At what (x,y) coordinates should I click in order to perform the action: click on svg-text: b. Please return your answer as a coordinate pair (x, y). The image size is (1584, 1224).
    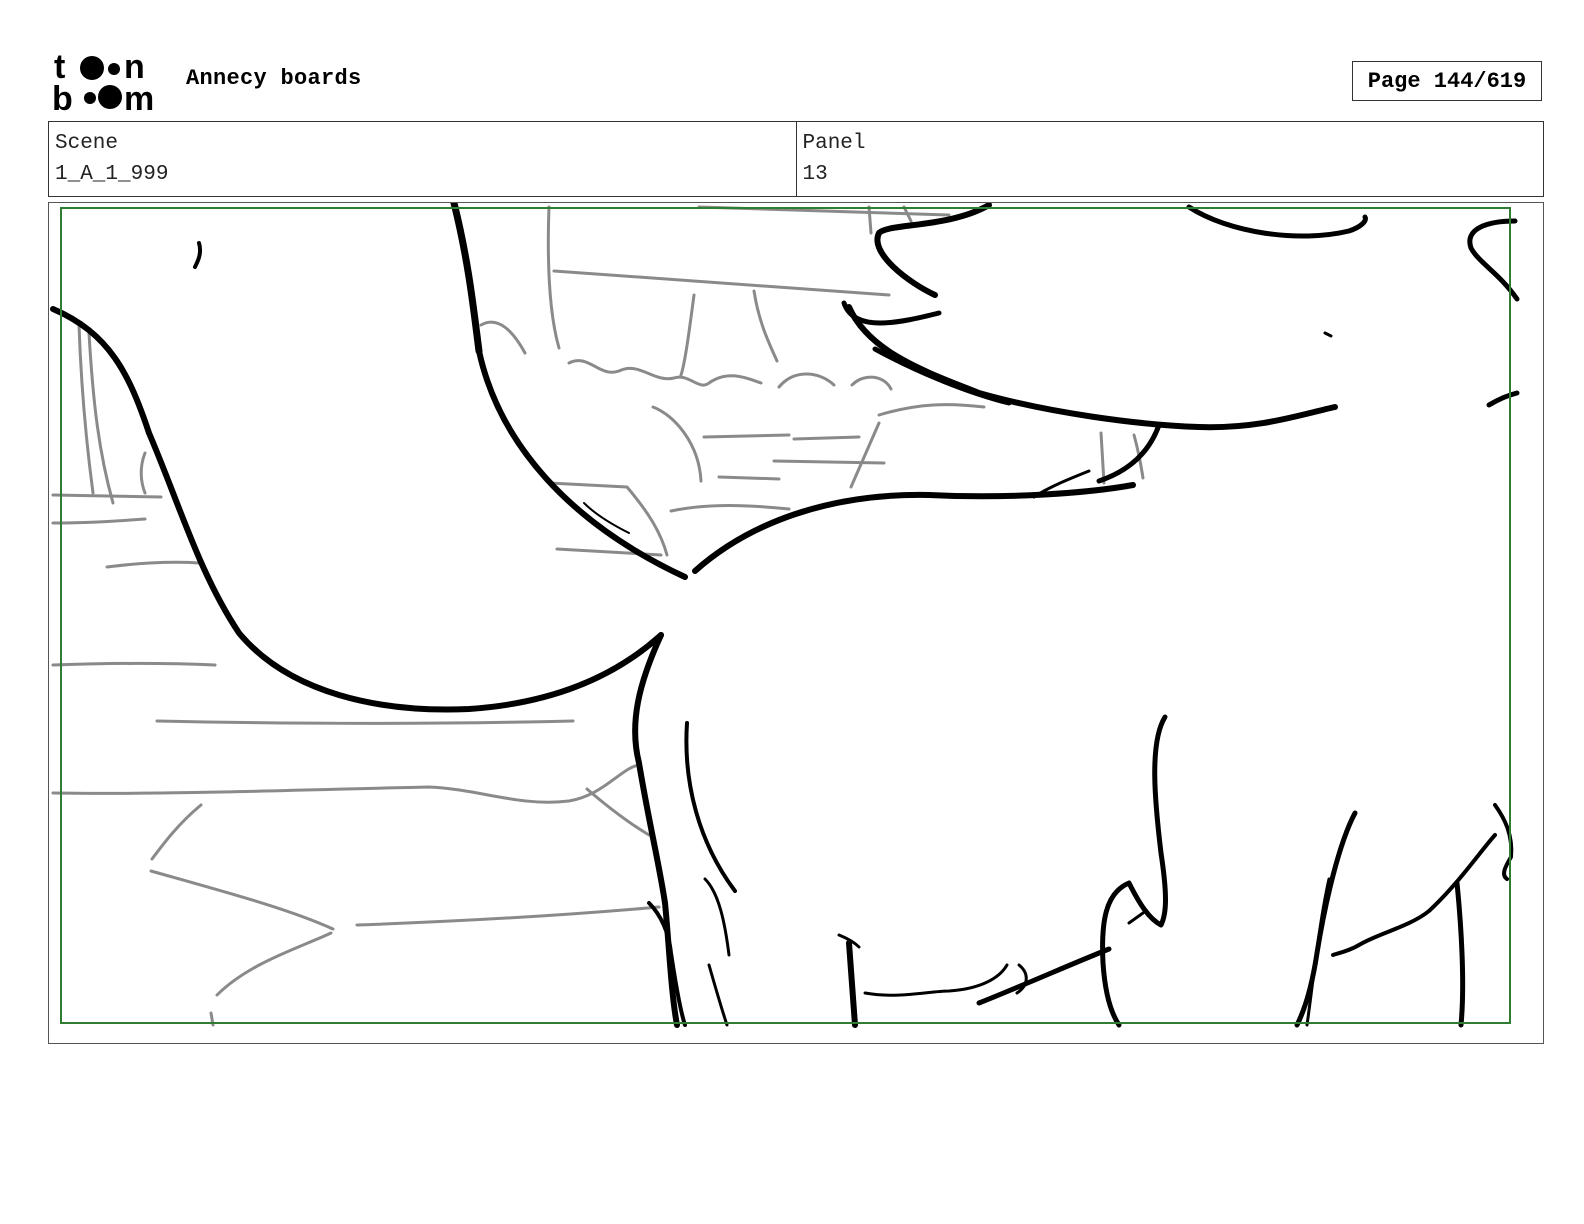
    Looking at the image, I should click on (62, 96).